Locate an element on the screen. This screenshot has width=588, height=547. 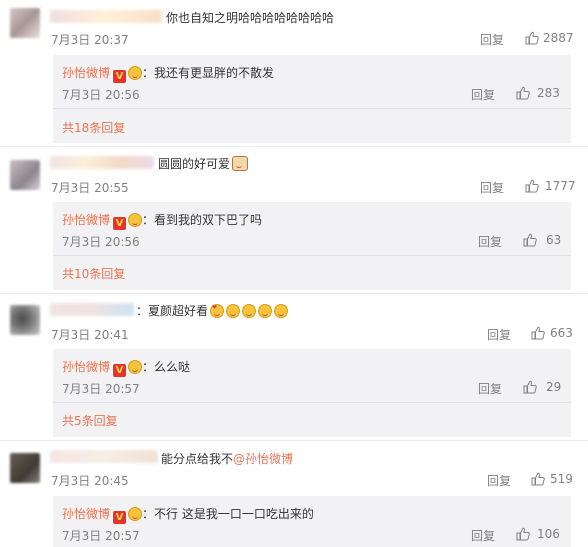
comment-line: 能分点给我不@孙怡微博 is located at coordinates (227, 458).